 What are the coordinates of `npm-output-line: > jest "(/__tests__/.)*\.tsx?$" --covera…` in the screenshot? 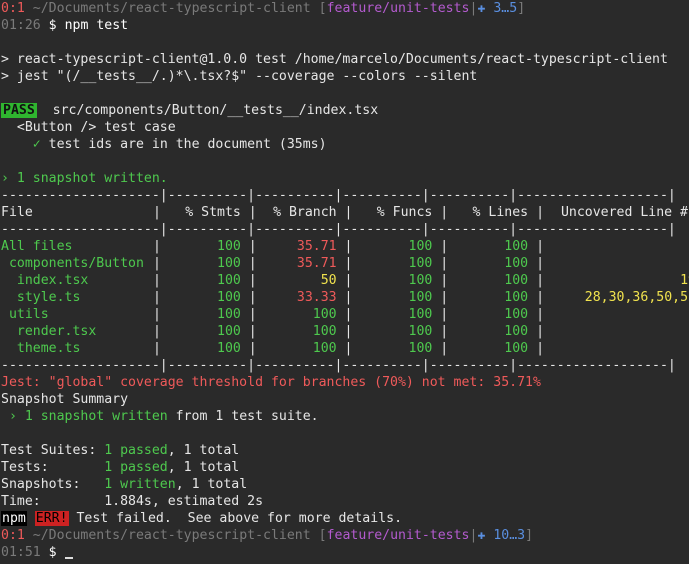 It's located at (239, 76).